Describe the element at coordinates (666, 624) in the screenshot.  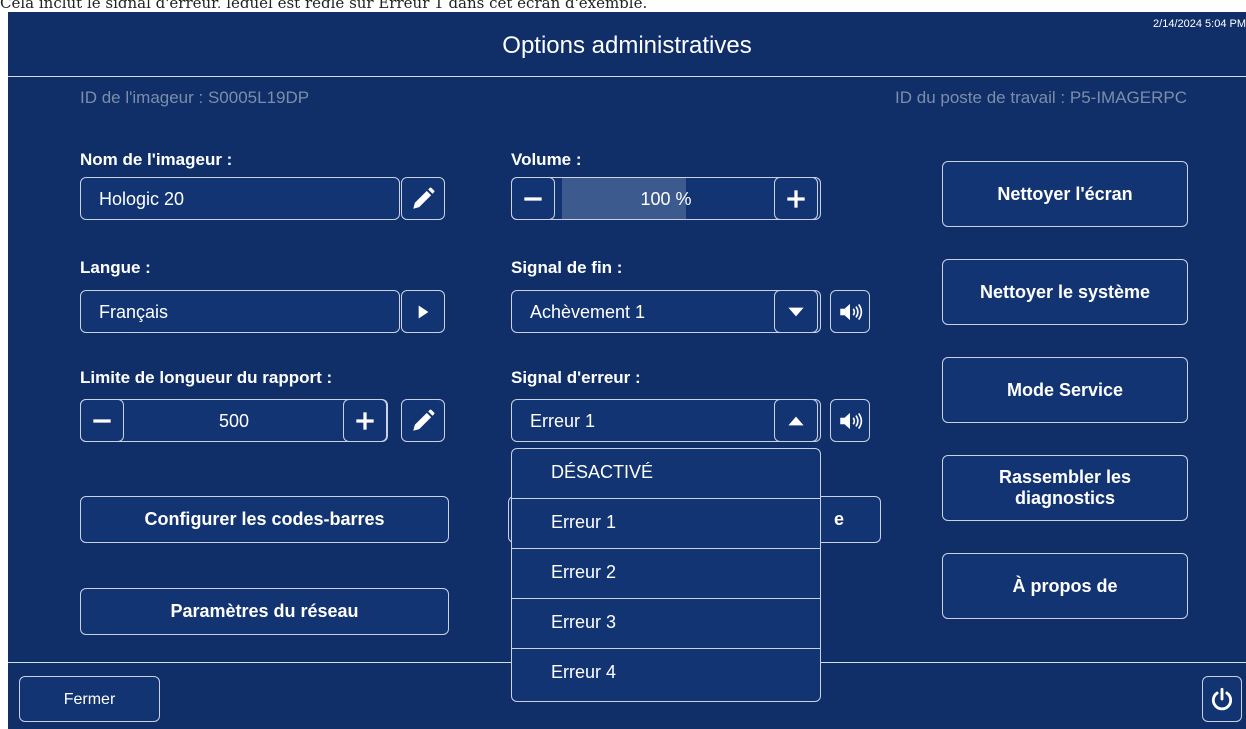
I see `dropdown-option-error-3: Erreur 3` at that location.